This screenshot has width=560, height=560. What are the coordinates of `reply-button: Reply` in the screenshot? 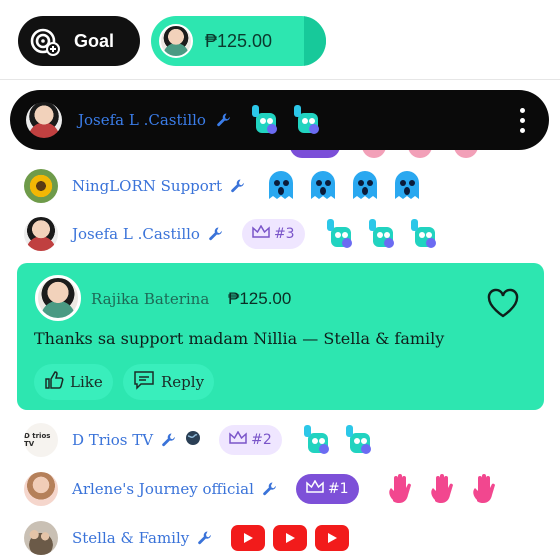 It's located at (169, 382).